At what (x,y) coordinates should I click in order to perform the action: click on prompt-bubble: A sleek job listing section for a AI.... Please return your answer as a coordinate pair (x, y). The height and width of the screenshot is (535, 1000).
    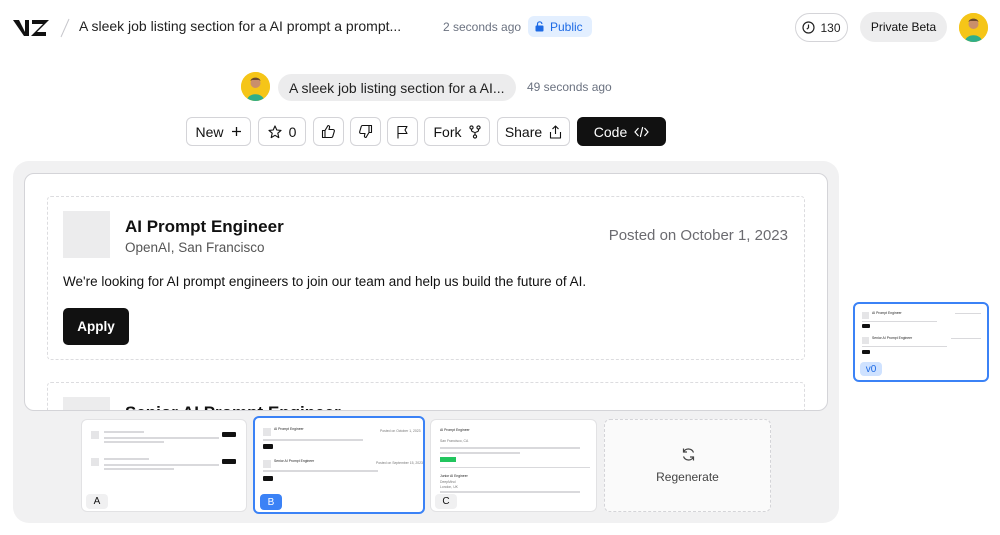
    Looking at the image, I should click on (397, 87).